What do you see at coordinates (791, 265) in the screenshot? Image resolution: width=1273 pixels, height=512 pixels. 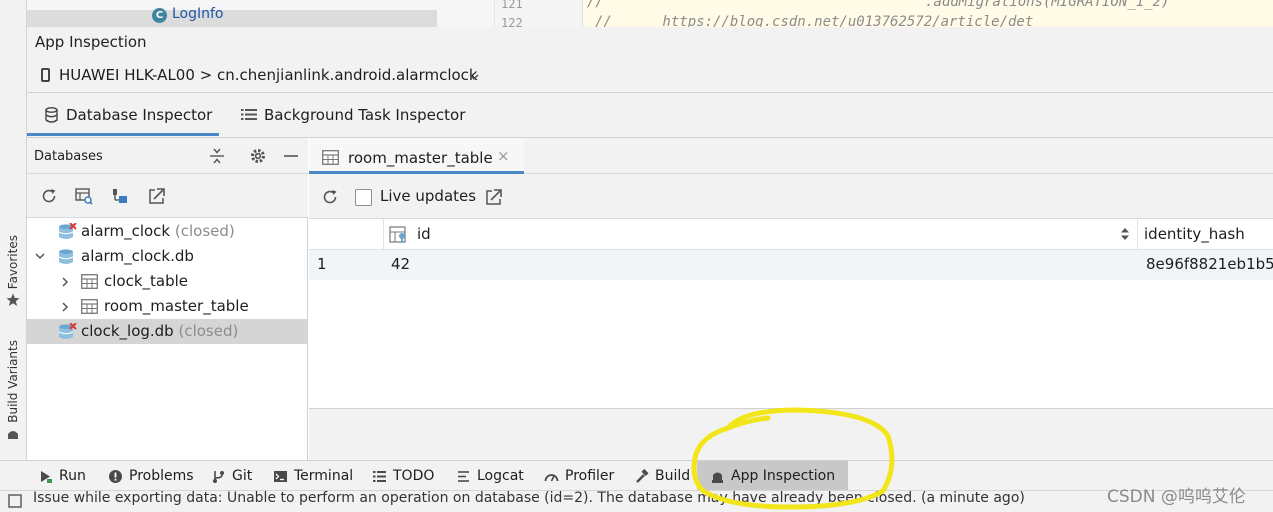 I see `table-row: 1 42 8e96f8821eb1b55` at bounding box center [791, 265].